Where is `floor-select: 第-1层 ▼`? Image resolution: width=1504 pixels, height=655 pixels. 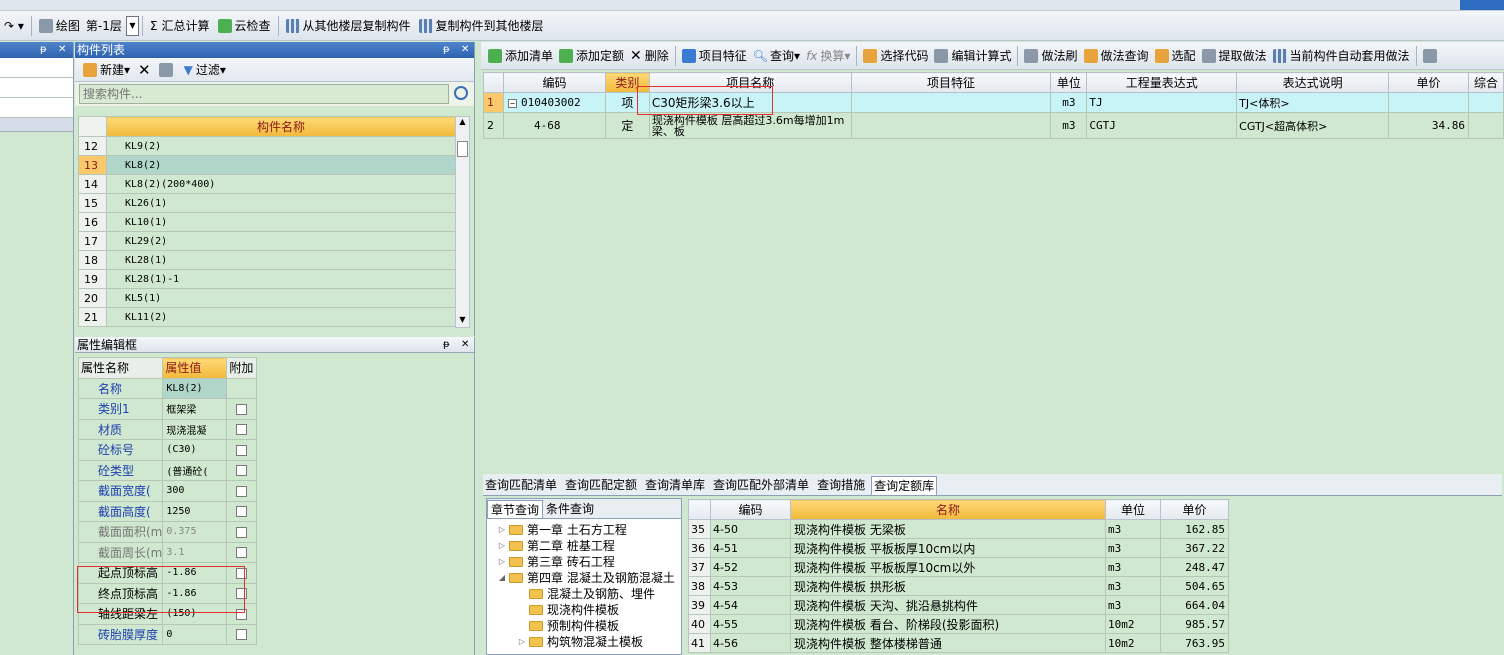 floor-select: 第-1层 ▼ is located at coordinates (112, 25).